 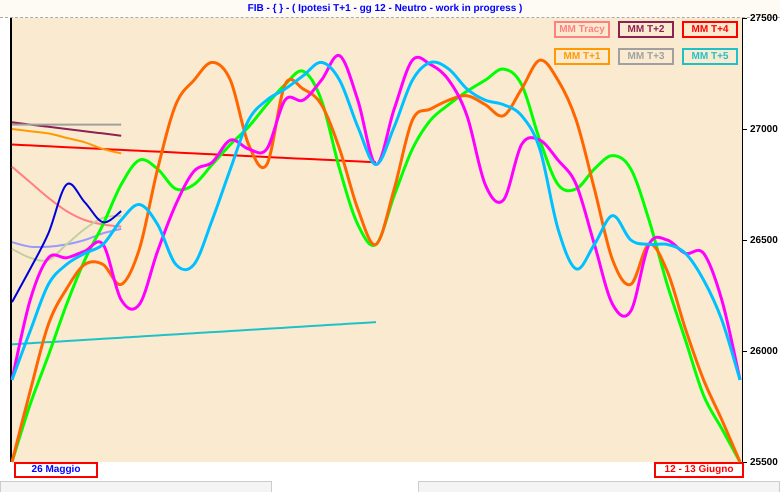 What do you see at coordinates (764, 462) in the screenshot?
I see `axis-label: 25500` at bounding box center [764, 462].